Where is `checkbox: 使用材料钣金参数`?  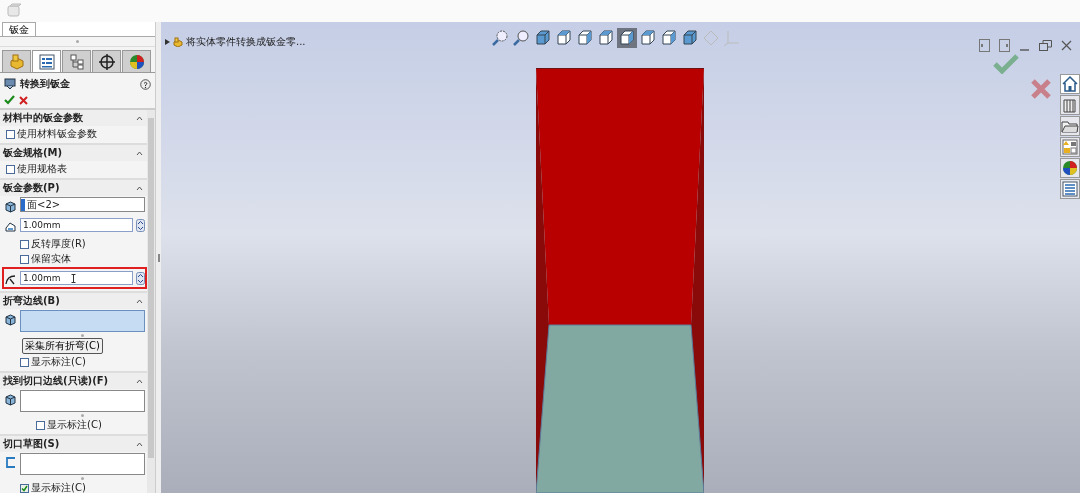 checkbox: 使用材料钣金参数 is located at coordinates (74, 134).